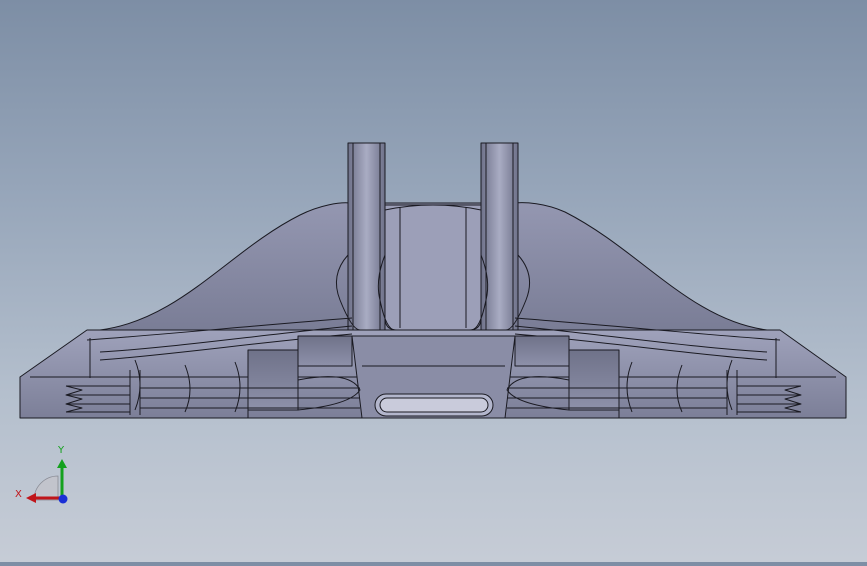 The image size is (867, 566). I want to click on right-lug, so click(499, 236).